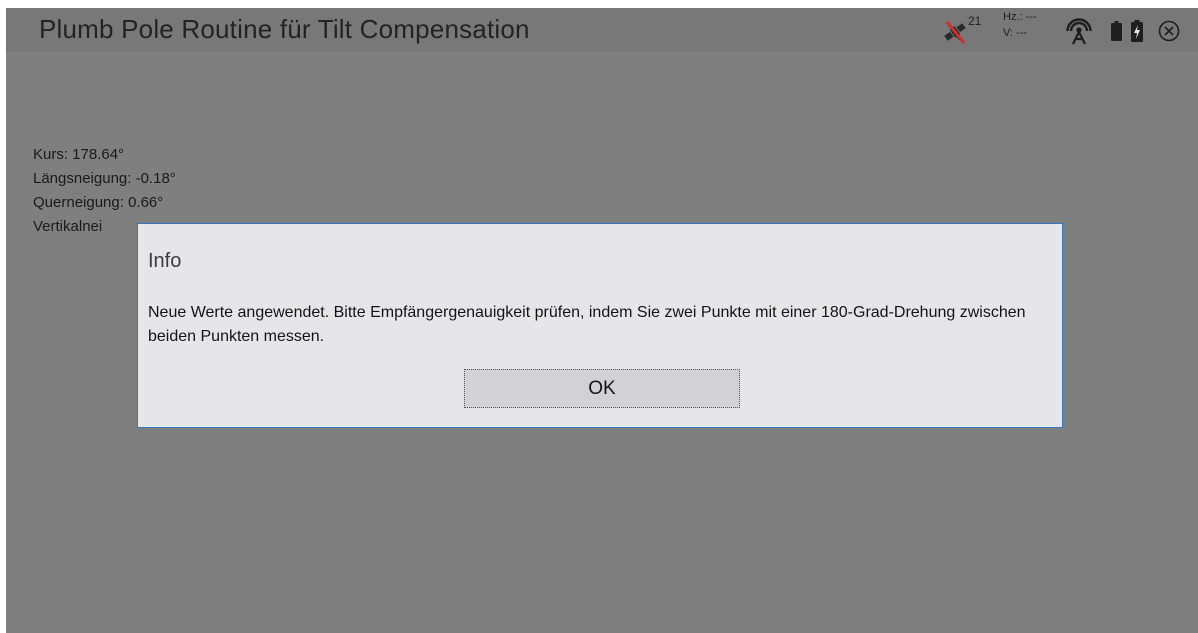 This screenshot has width=1198, height=633. What do you see at coordinates (1169, 31) in the screenshot?
I see `close-icon` at bounding box center [1169, 31].